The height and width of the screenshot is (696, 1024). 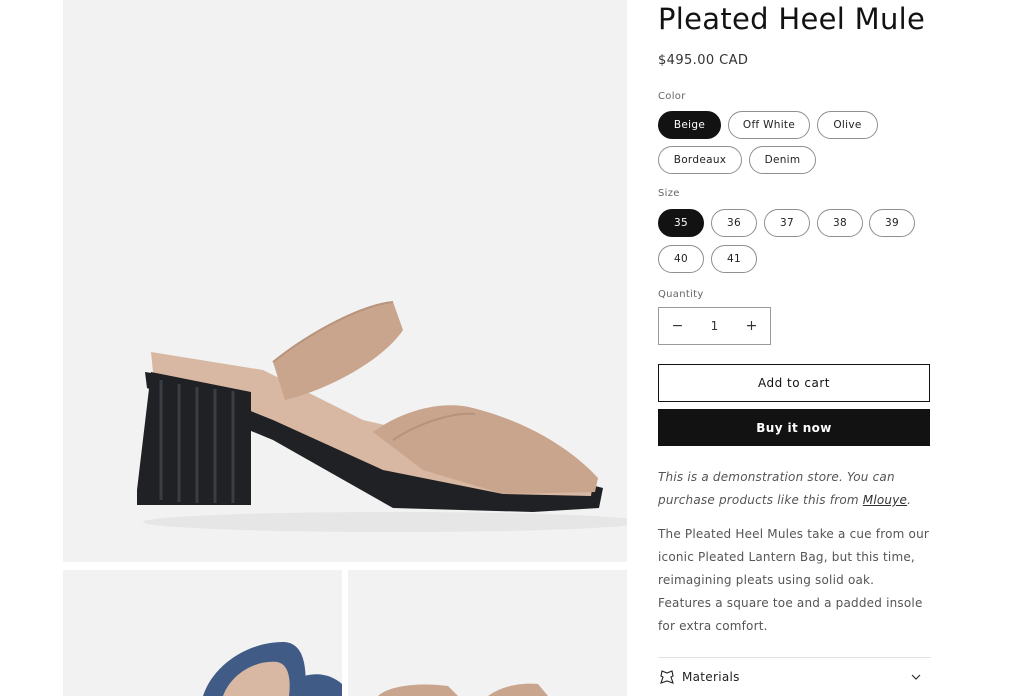 I want to click on notice-period: ., so click(x=909, y=500).